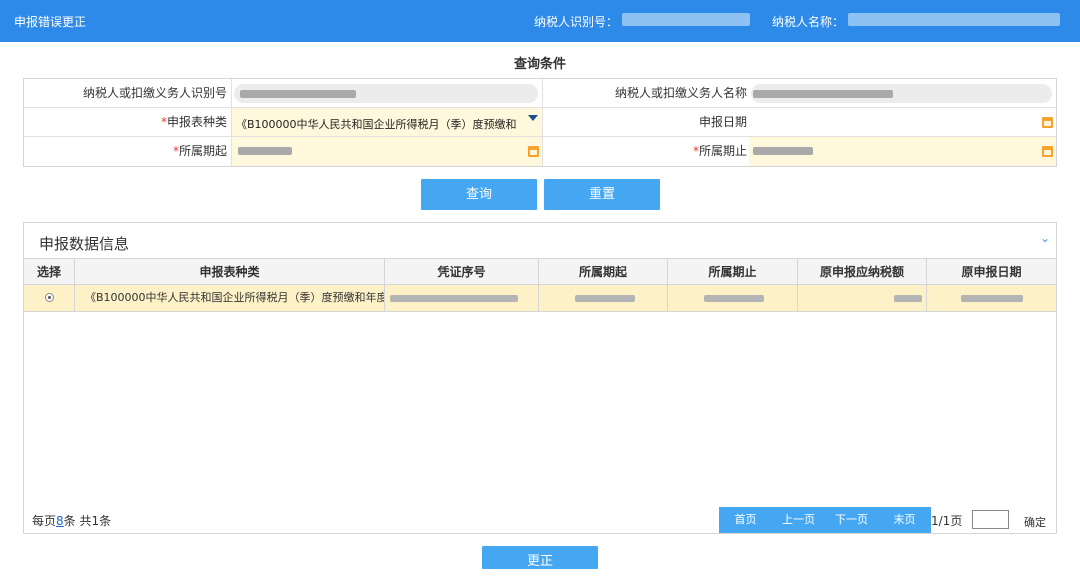 The height and width of the screenshot is (577, 1080). Describe the element at coordinates (540, 557) in the screenshot. I see `correct-button: 更正` at that location.